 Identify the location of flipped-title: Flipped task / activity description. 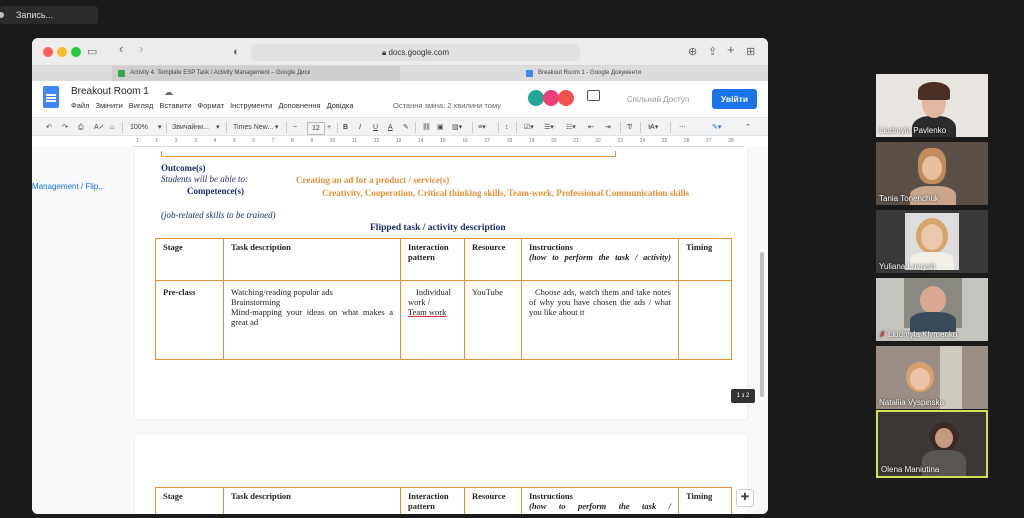
(438, 228).